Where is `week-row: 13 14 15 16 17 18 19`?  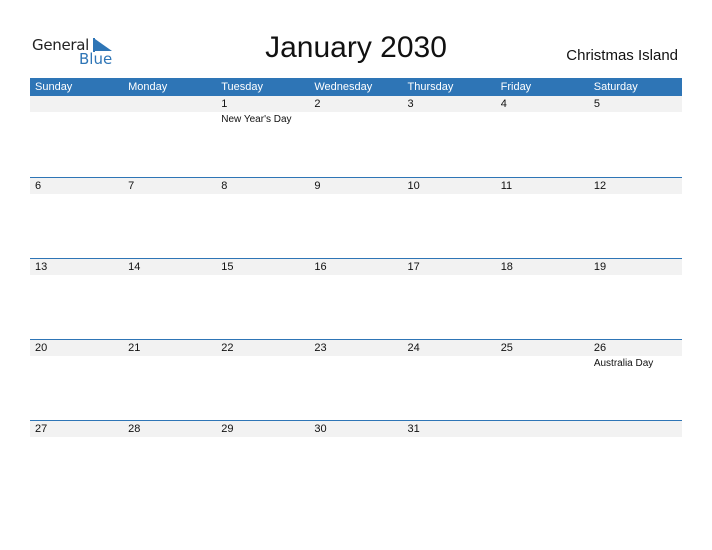
week-row: 13 14 15 16 17 18 19 is located at coordinates (356, 299).